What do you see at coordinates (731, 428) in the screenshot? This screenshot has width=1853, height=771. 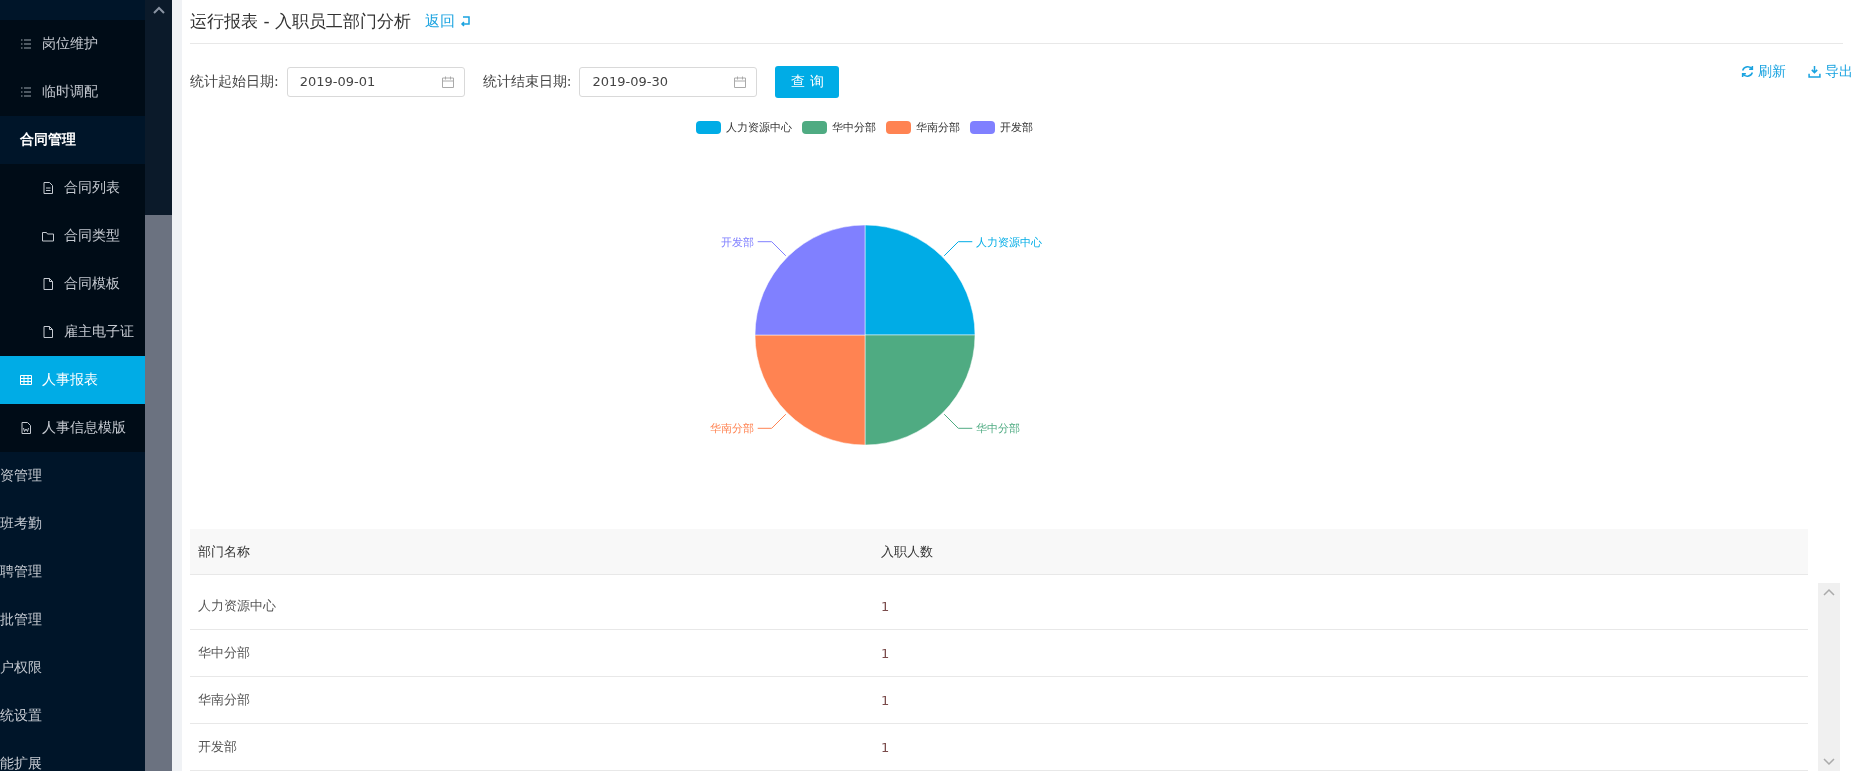 I see `slice-label: 华南分部` at bounding box center [731, 428].